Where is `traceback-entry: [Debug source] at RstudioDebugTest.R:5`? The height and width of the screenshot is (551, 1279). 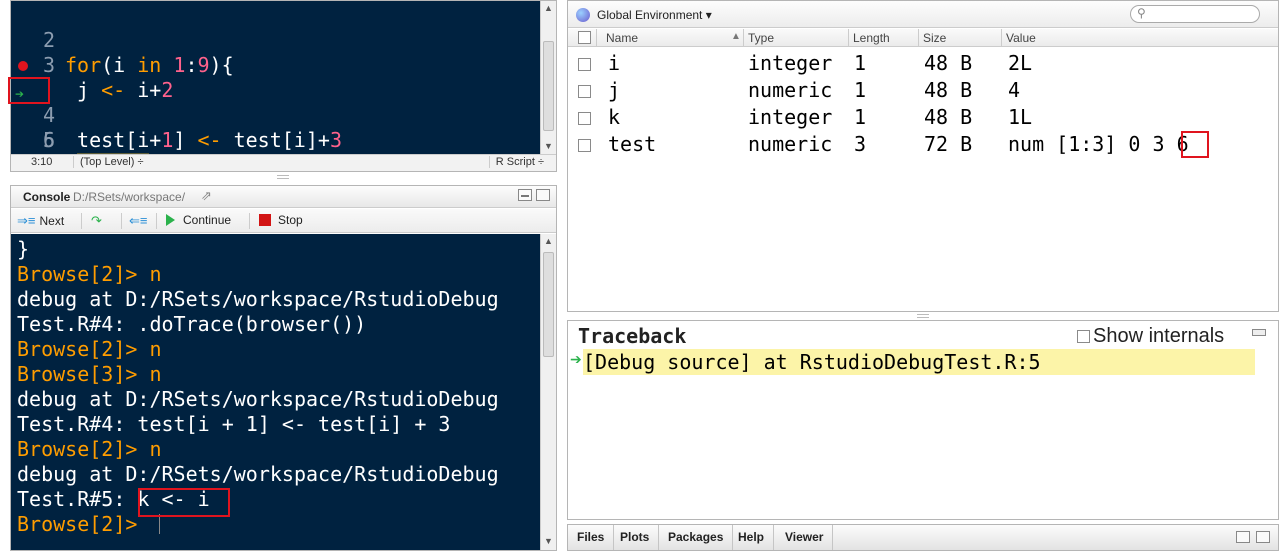 traceback-entry: [Debug source] at RstudioDebugTest.R:5 is located at coordinates (919, 362).